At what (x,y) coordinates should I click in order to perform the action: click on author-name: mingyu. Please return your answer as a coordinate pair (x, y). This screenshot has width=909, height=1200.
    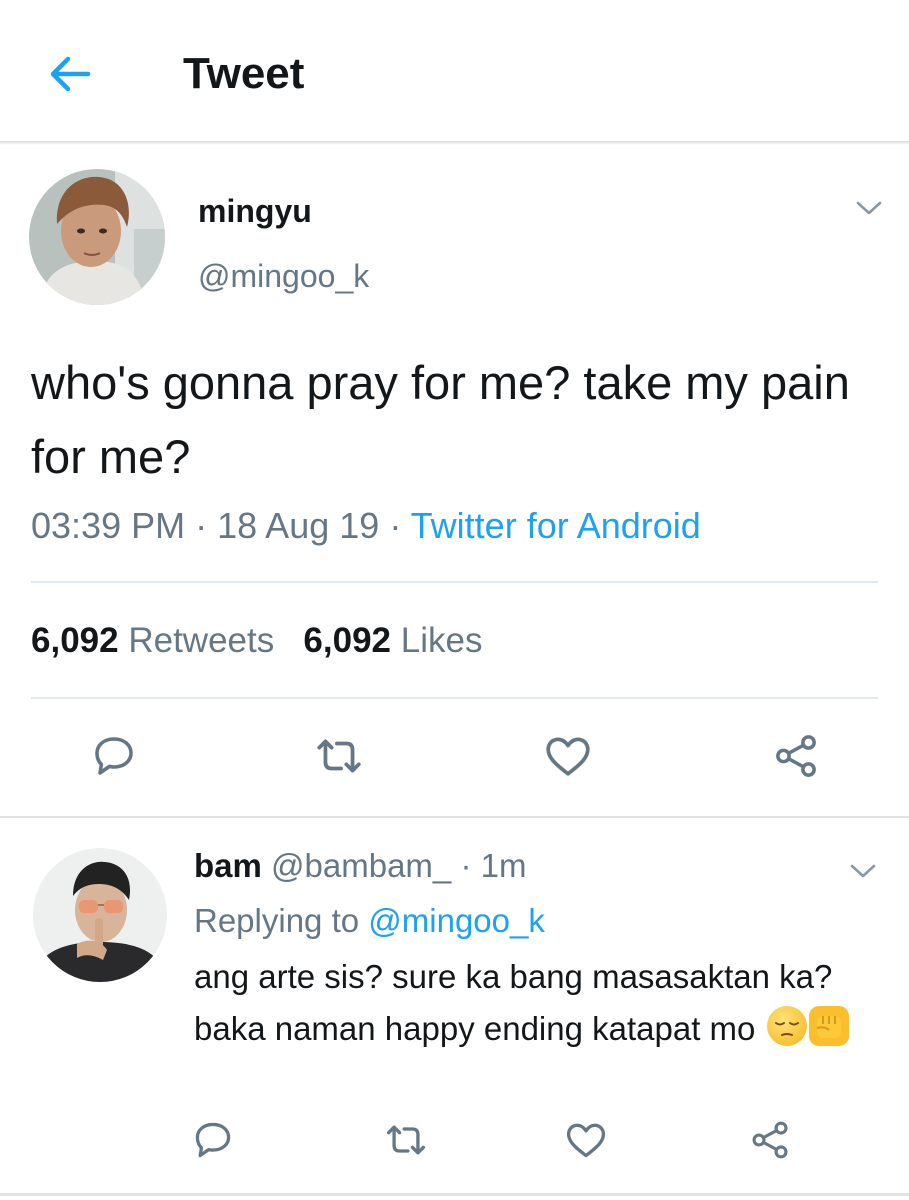
    Looking at the image, I should click on (255, 211).